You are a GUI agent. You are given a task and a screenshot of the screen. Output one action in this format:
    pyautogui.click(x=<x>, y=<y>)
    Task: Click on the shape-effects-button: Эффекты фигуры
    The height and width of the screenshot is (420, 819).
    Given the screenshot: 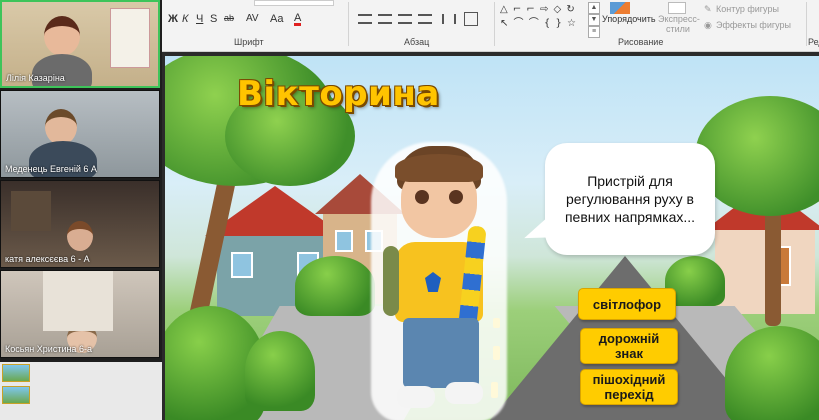 What is the action you would take?
    pyautogui.click(x=753, y=25)
    